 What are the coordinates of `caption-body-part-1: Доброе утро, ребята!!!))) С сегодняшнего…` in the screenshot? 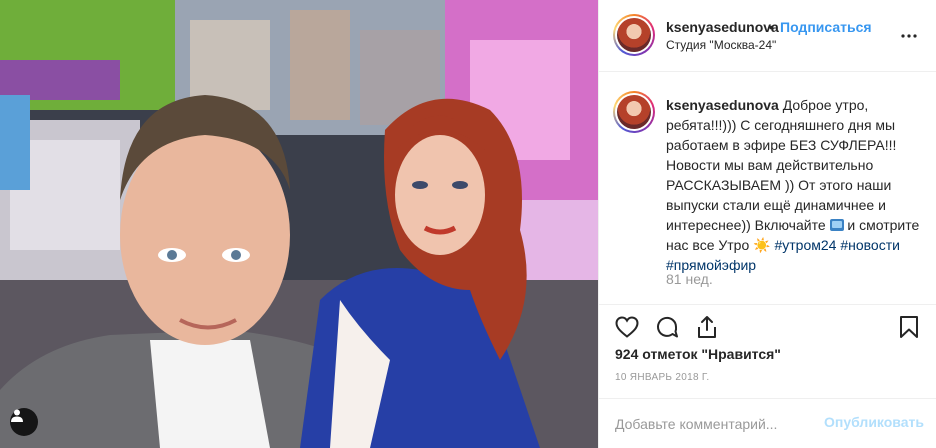 It's located at (781, 165).